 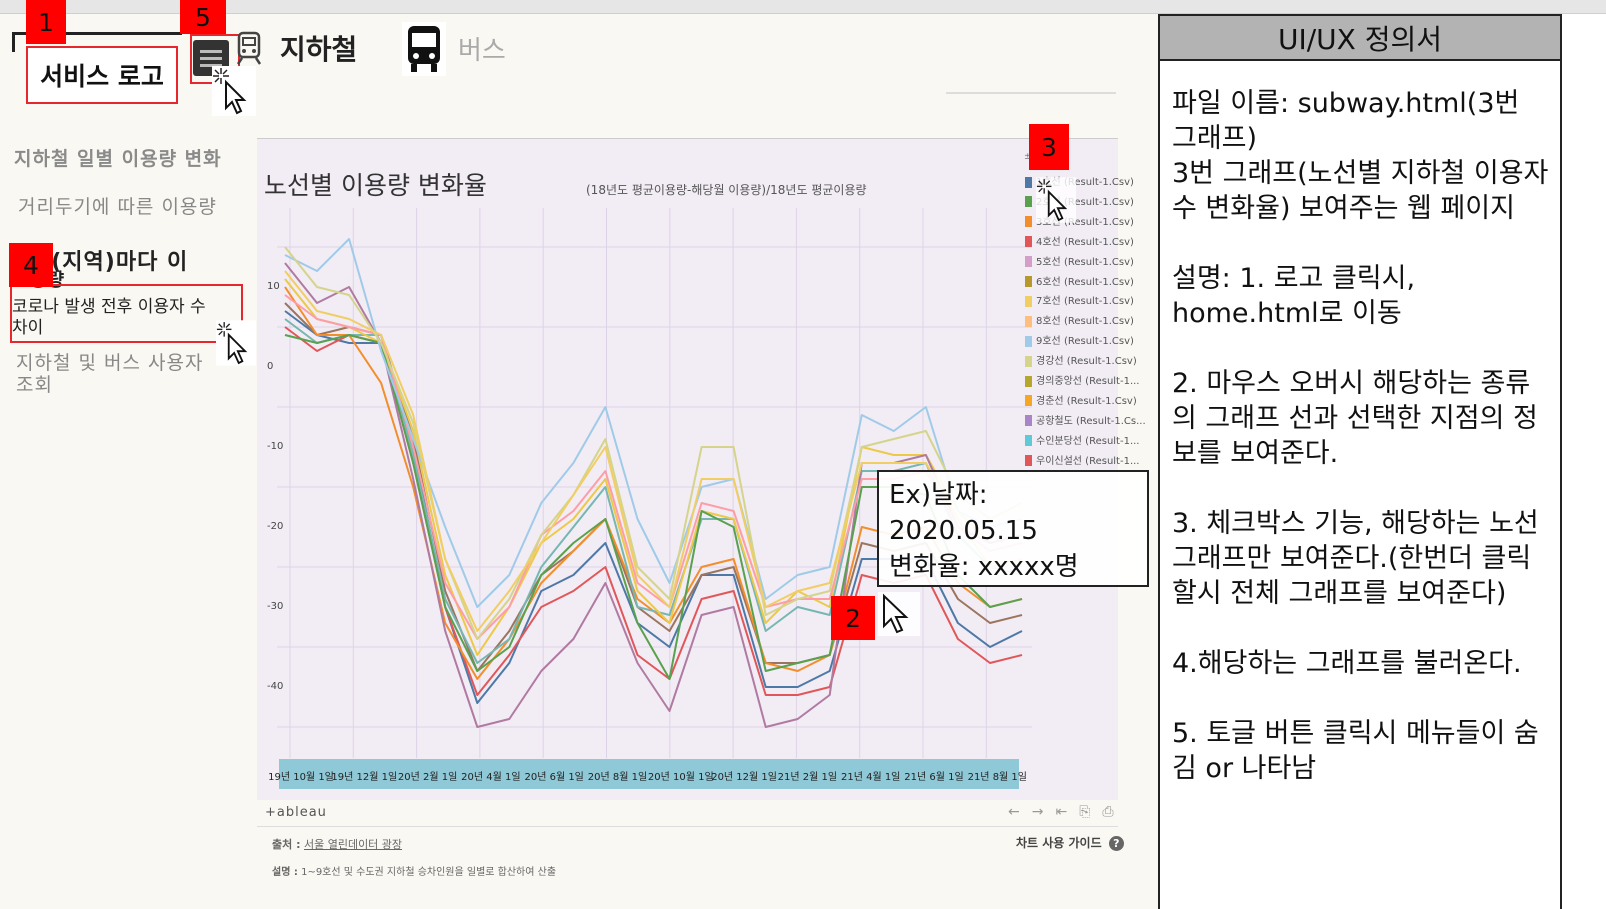 I want to click on bus-icon, so click(x=424, y=49).